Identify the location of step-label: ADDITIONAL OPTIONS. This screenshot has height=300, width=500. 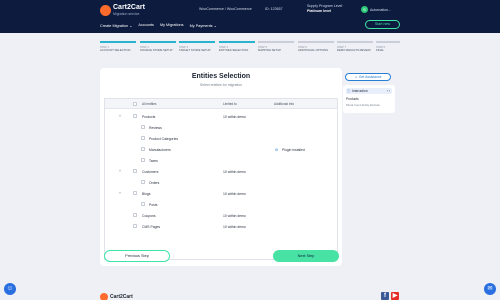
(313, 49).